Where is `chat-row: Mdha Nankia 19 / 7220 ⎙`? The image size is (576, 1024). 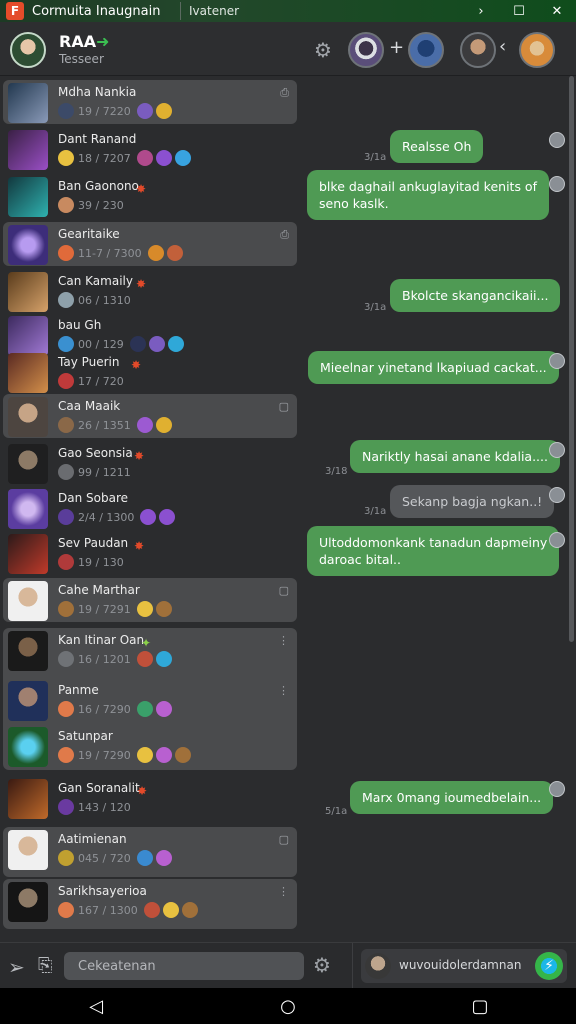 chat-row: Mdha Nankia 19 / 7220 ⎙ is located at coordinates (150, 102).